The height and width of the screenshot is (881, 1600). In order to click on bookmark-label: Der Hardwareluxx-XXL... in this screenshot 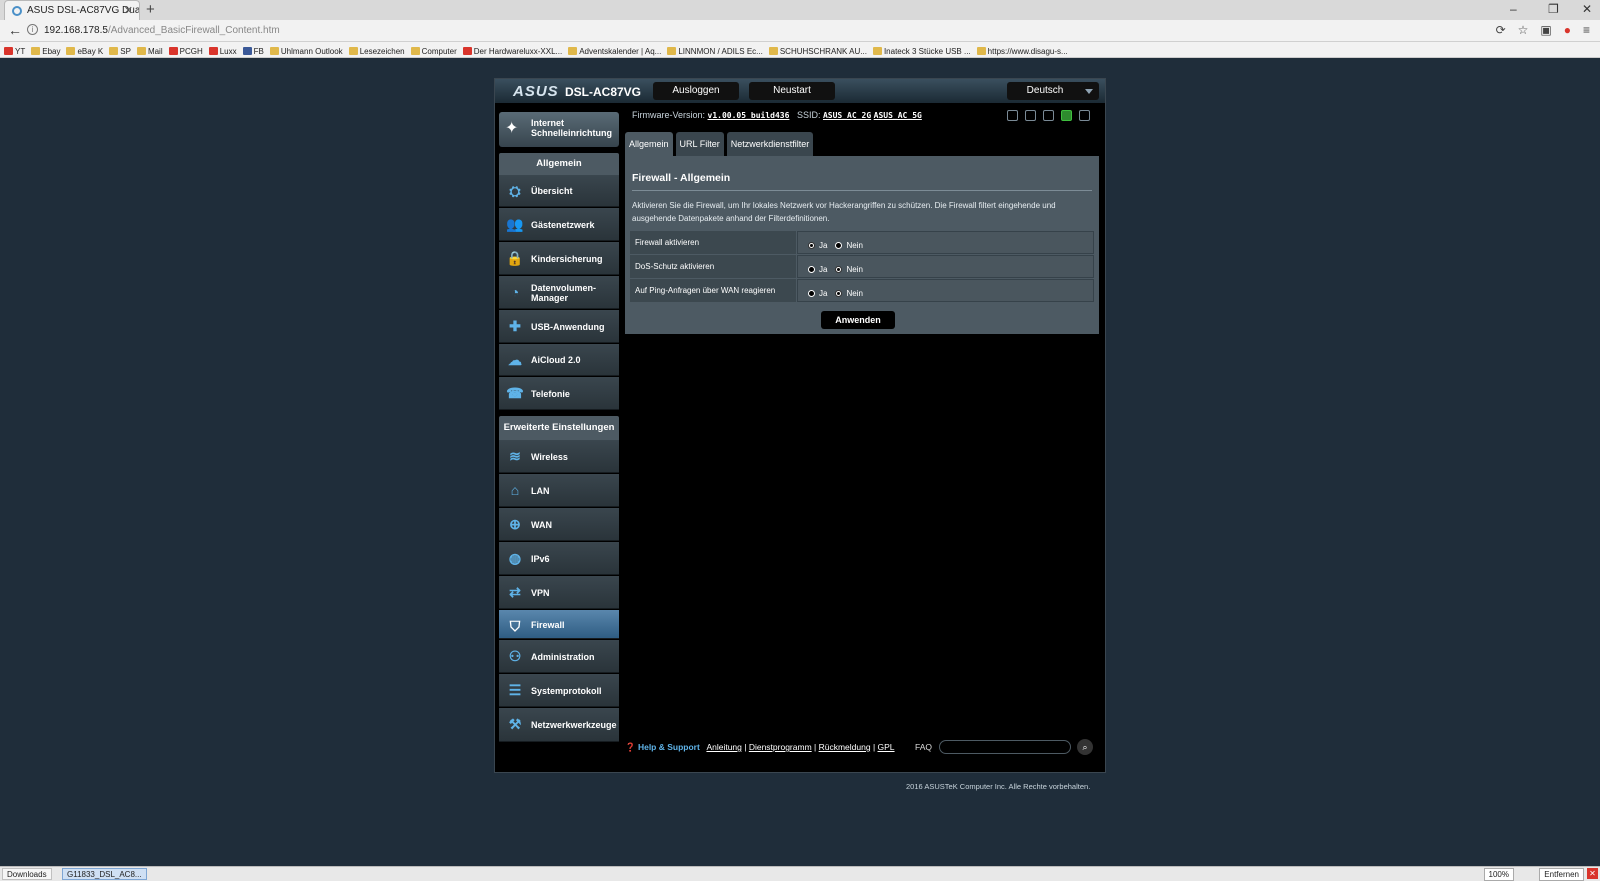, I will do `click(518, 51)`.